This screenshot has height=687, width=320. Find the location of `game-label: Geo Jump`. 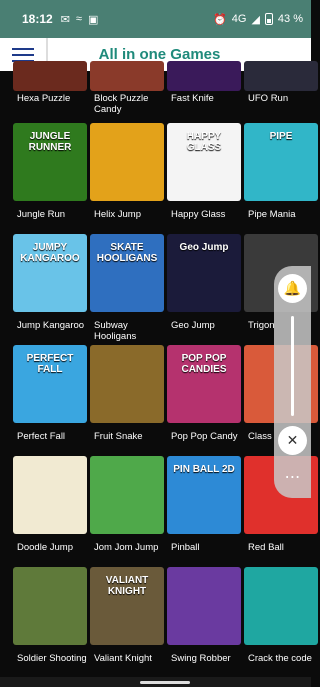

game-label: Geo Jump is located at coordinates (209, 325).